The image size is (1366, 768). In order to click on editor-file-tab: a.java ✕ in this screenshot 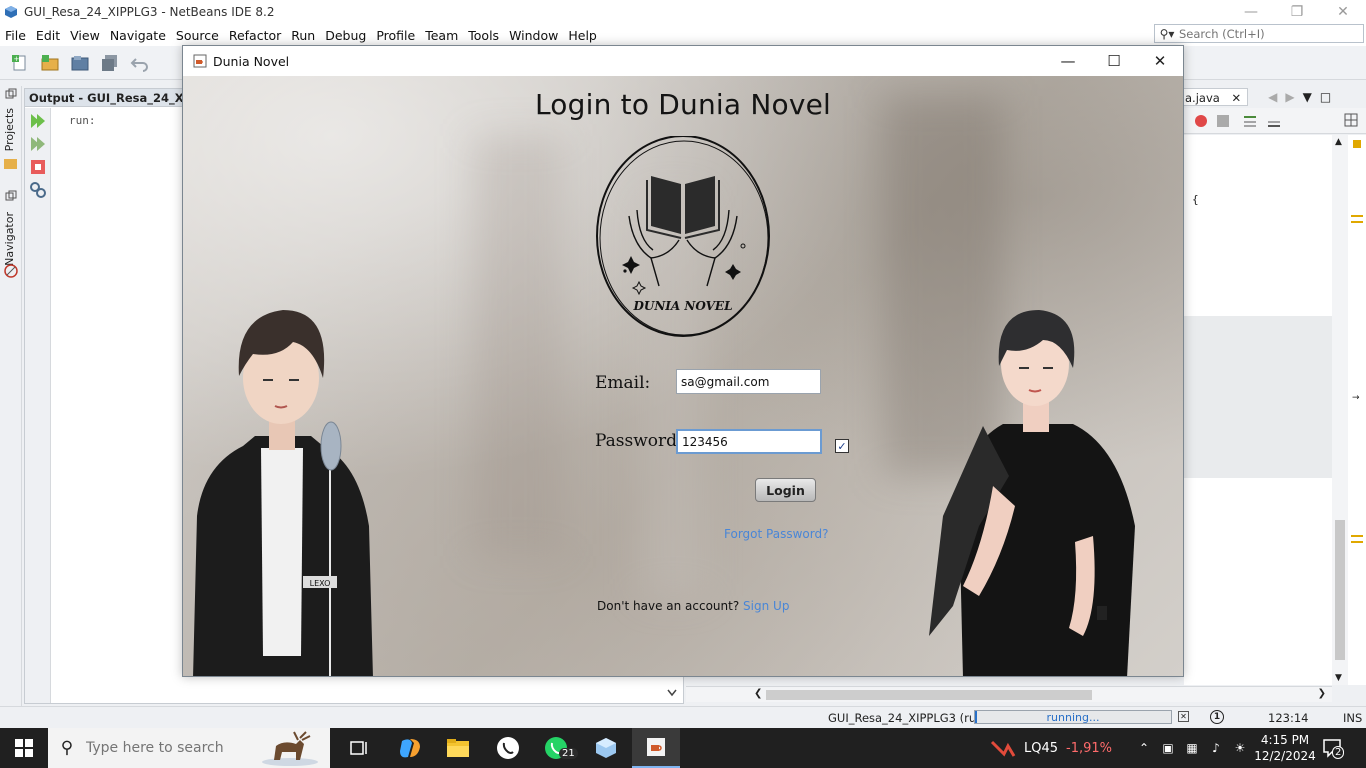, I will do `click(1214, 97)`.